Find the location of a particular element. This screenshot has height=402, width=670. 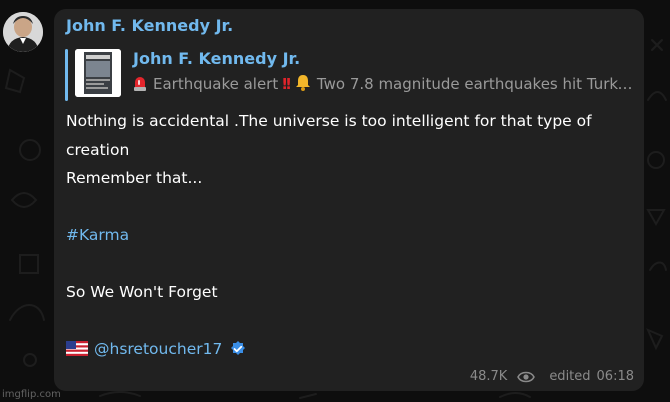

alert-label: Earthquake alert is located at coordinates (216, 84).